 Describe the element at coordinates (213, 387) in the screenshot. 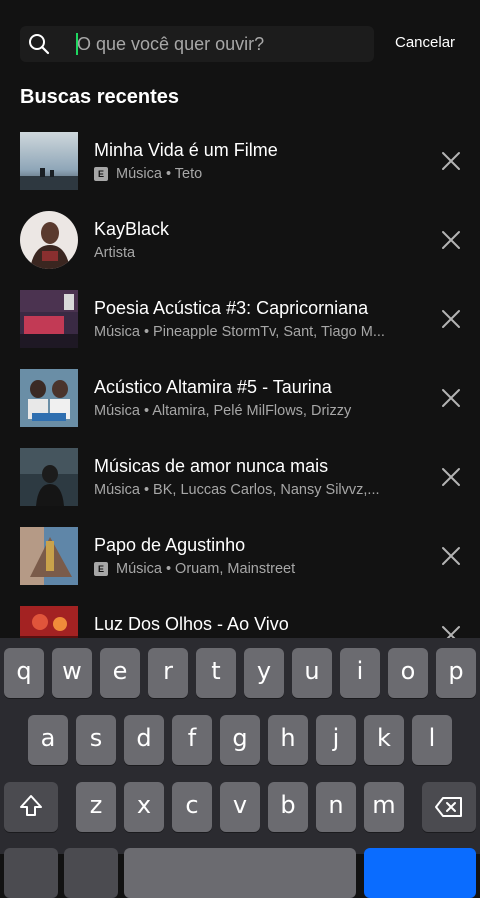

I see `item-title: Acústico Altamira #5 - Taurina` at that location.